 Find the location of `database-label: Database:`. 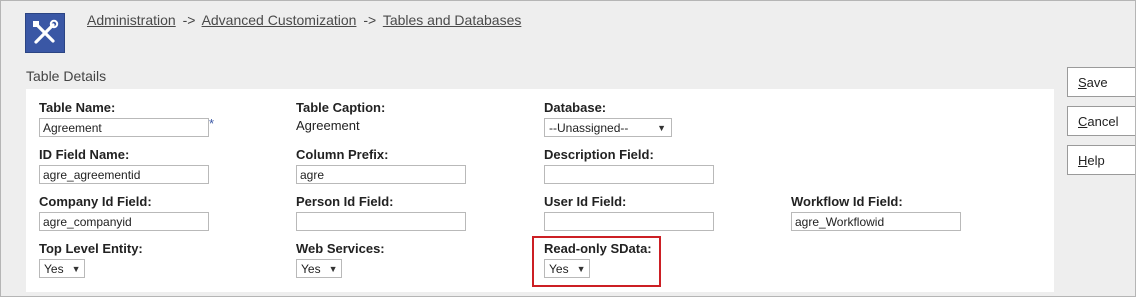

database-label: Database: is located at coordinates (575, 107).